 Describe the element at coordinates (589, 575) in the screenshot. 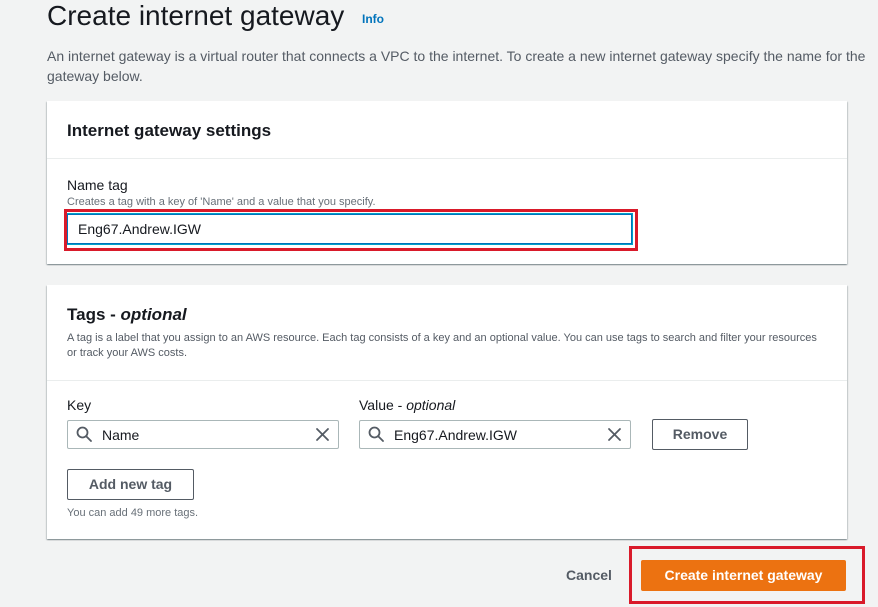

I see `cancel-button: Cancel` at that location.